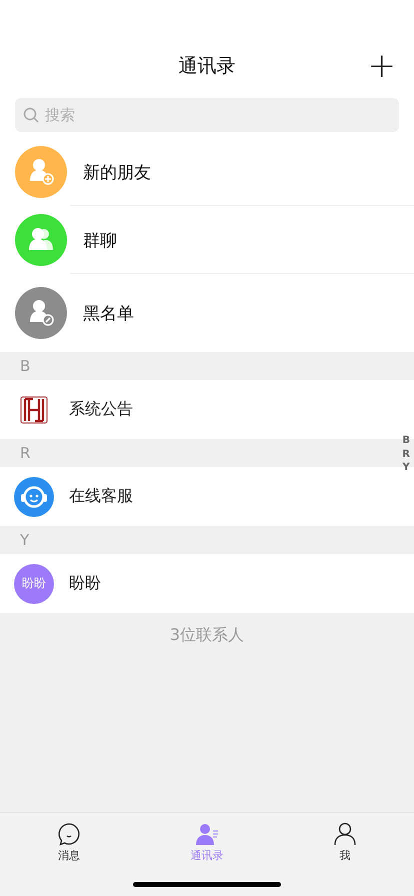  I want to click on section-letter: B, so click(25, 366).